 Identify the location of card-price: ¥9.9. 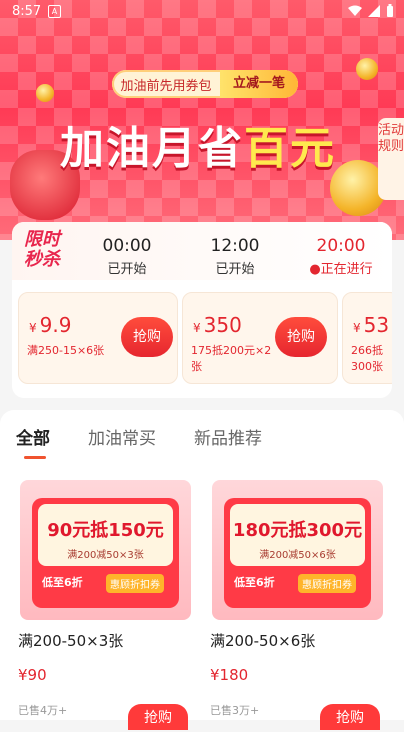
(50, 325).